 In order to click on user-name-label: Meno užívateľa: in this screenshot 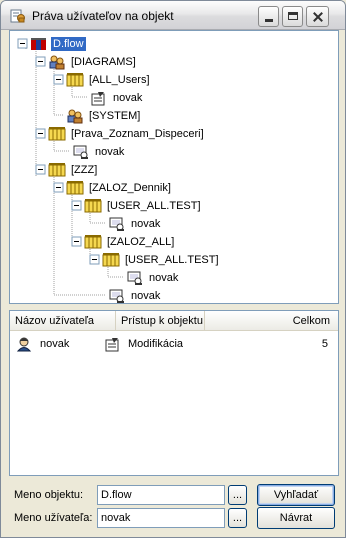, I will do `click(53, 518)`.